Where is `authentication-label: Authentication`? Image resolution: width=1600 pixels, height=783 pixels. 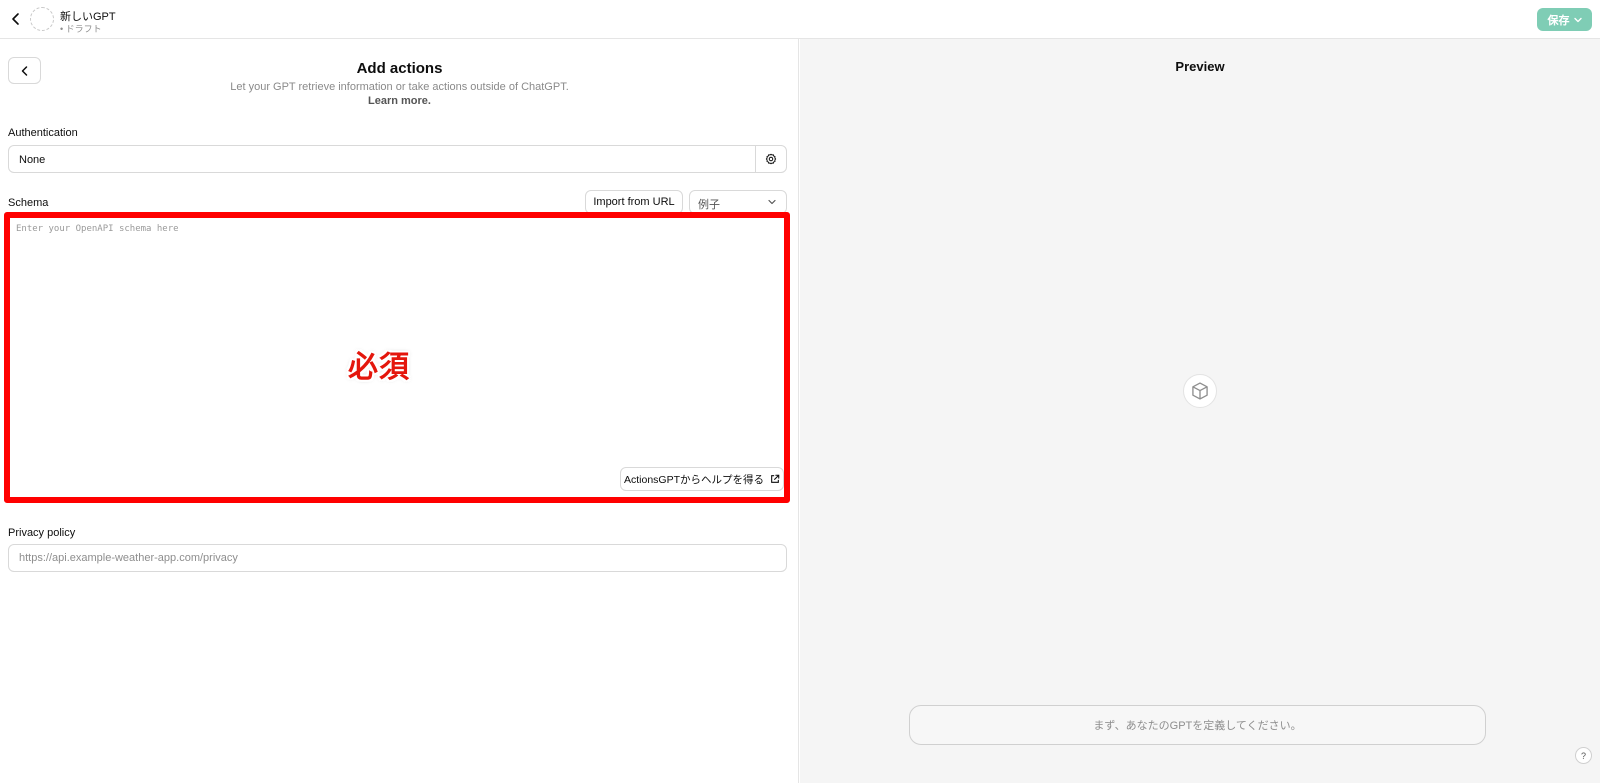 authentication-label: Authentication is located at coordinates (43, 133).